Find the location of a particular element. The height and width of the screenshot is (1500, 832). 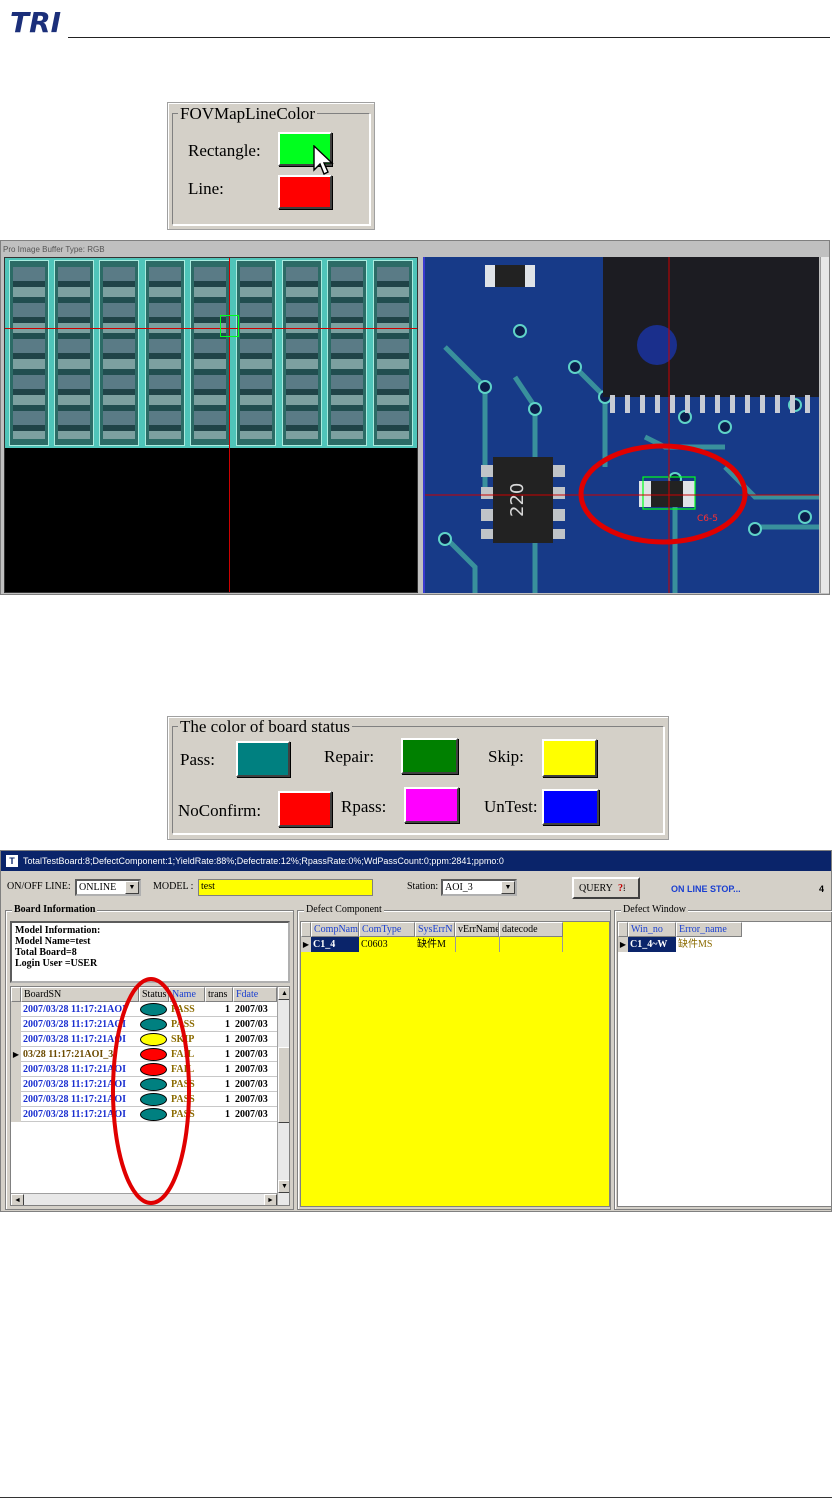

col-comtype: ComType is located at coordinates (387, 929).